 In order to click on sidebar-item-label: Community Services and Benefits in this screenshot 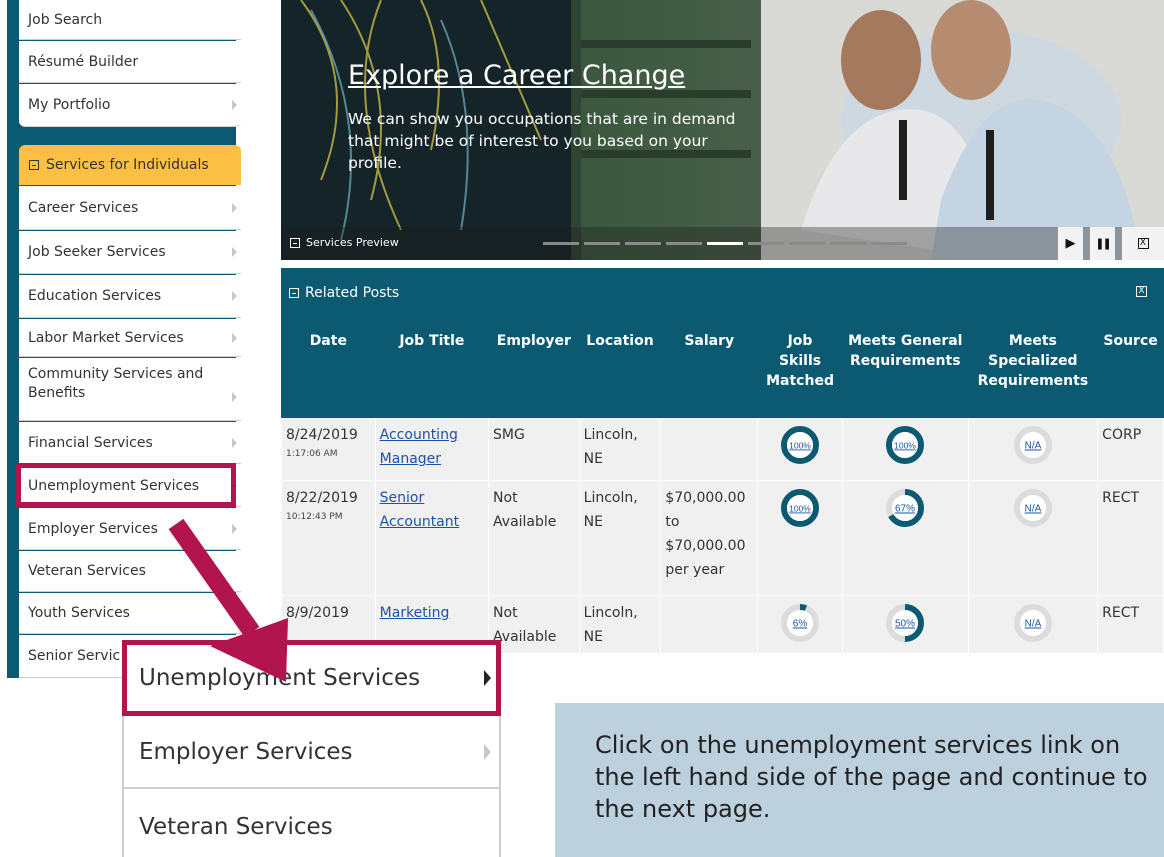, I will do `click(116, 383)`.